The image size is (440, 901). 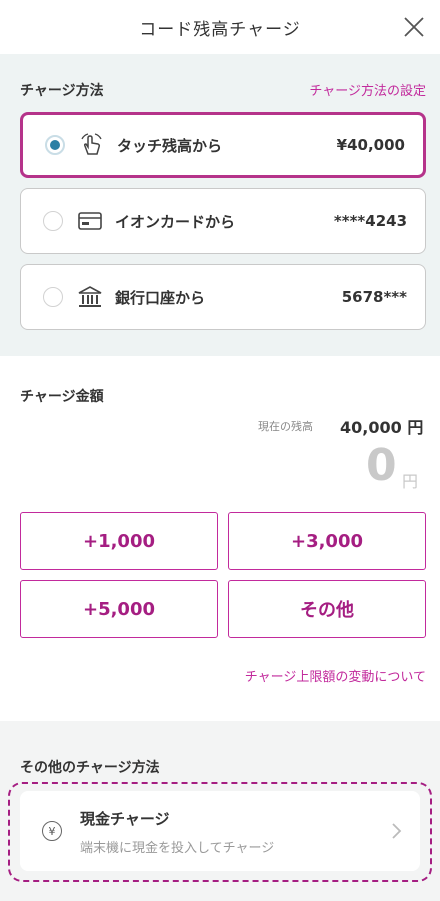 What do you see at coordinates (170, 145) in the screenshot?
I see `option-touch-balance-label: タッチ残高から` at bounding box center [170, 145].